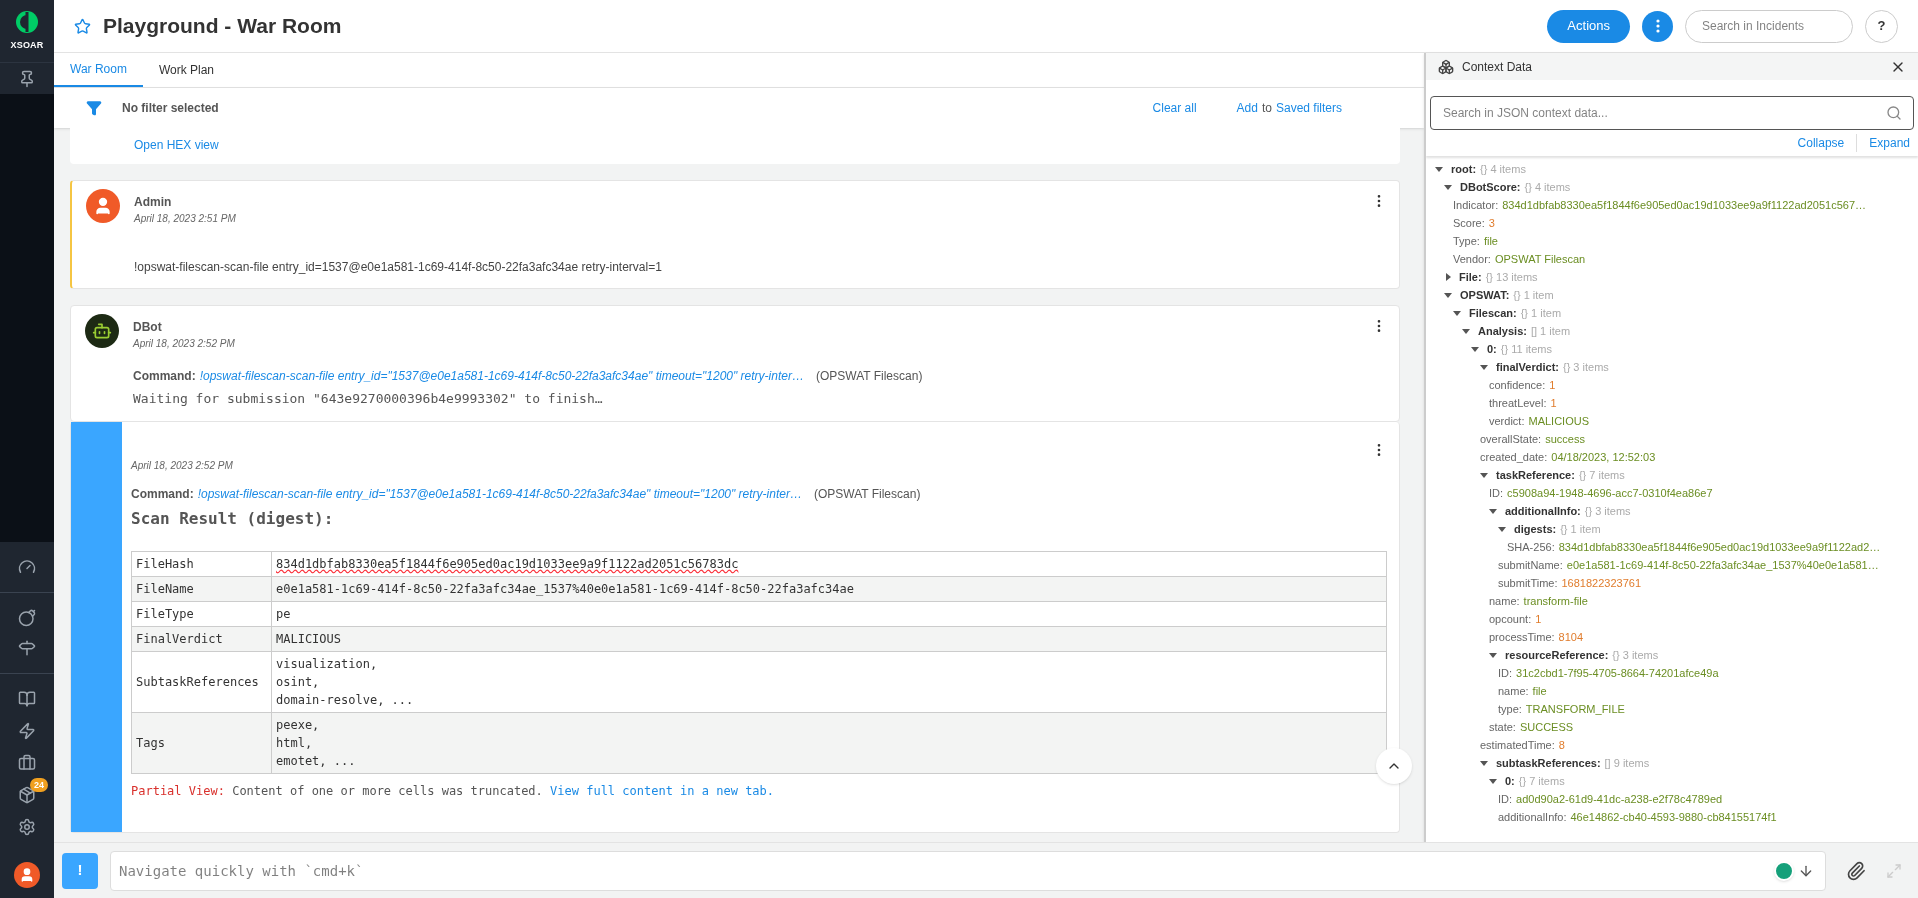 The image size is (1918, 898). I want to click on item-count: {} 4 items, so click(1503, 169).